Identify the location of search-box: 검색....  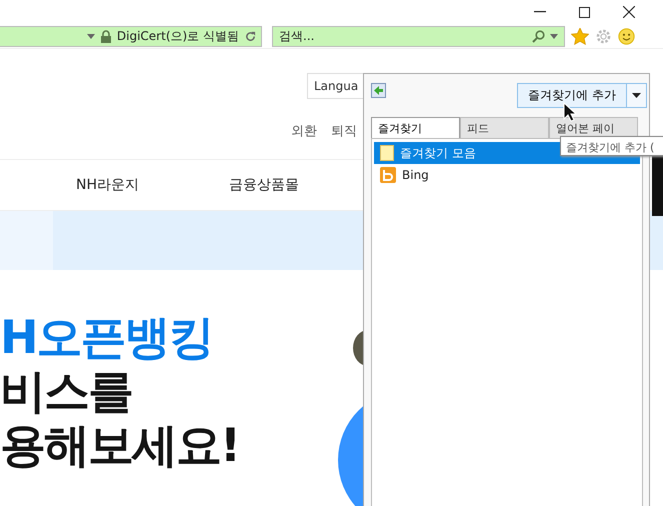
(418, 36).